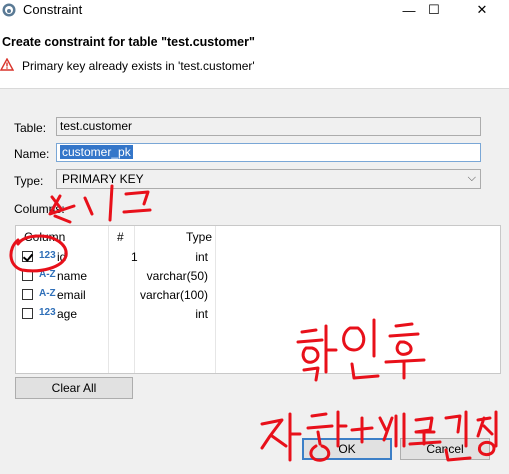  I want to click on app-icon, so click(9, 10).